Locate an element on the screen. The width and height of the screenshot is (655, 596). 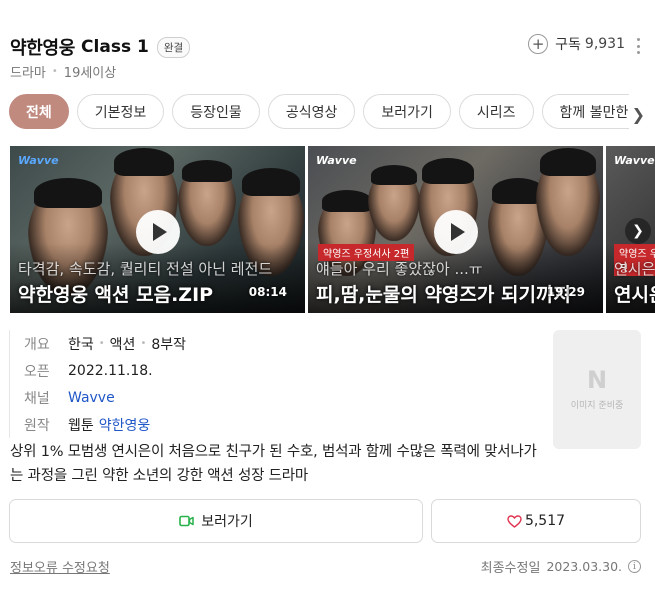
original-type: 웹툰 is located at coordinates (81, 425).